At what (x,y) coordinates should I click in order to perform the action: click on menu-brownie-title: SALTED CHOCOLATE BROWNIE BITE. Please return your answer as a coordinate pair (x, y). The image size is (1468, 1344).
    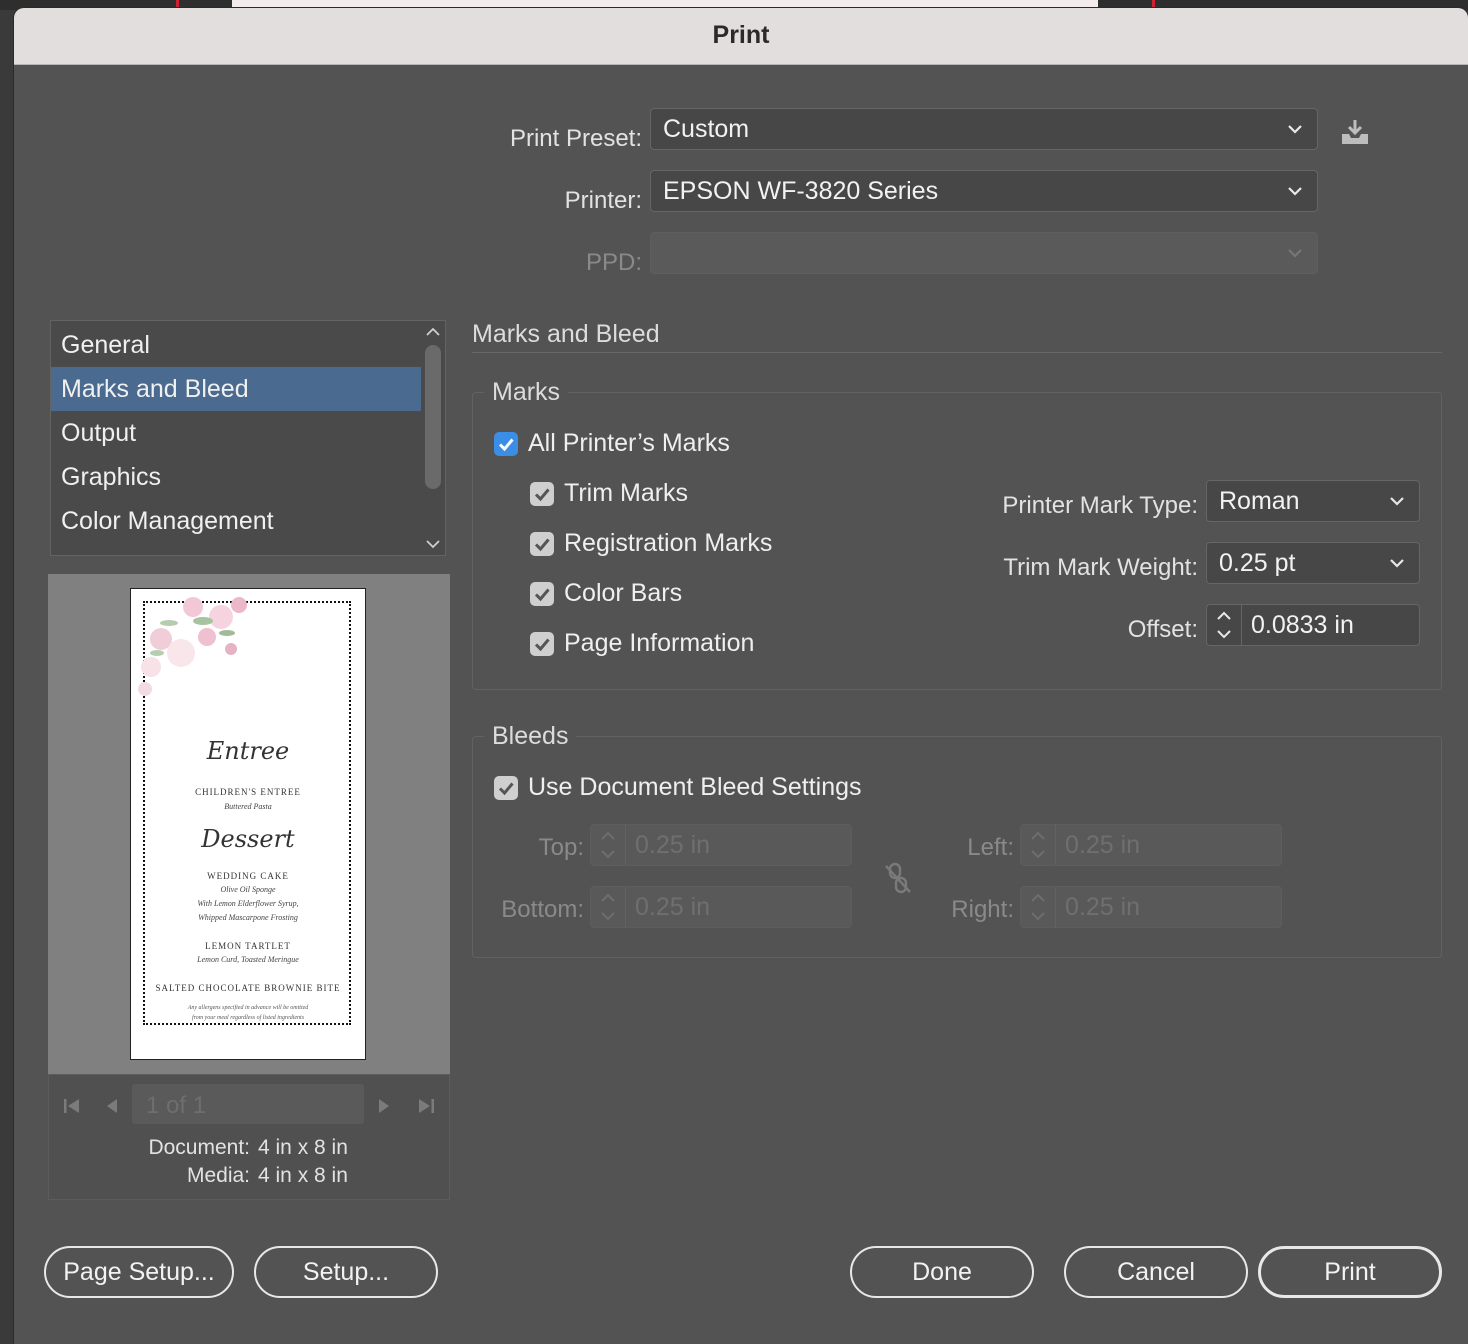
    Looking at the image, I should click on (248, 988).